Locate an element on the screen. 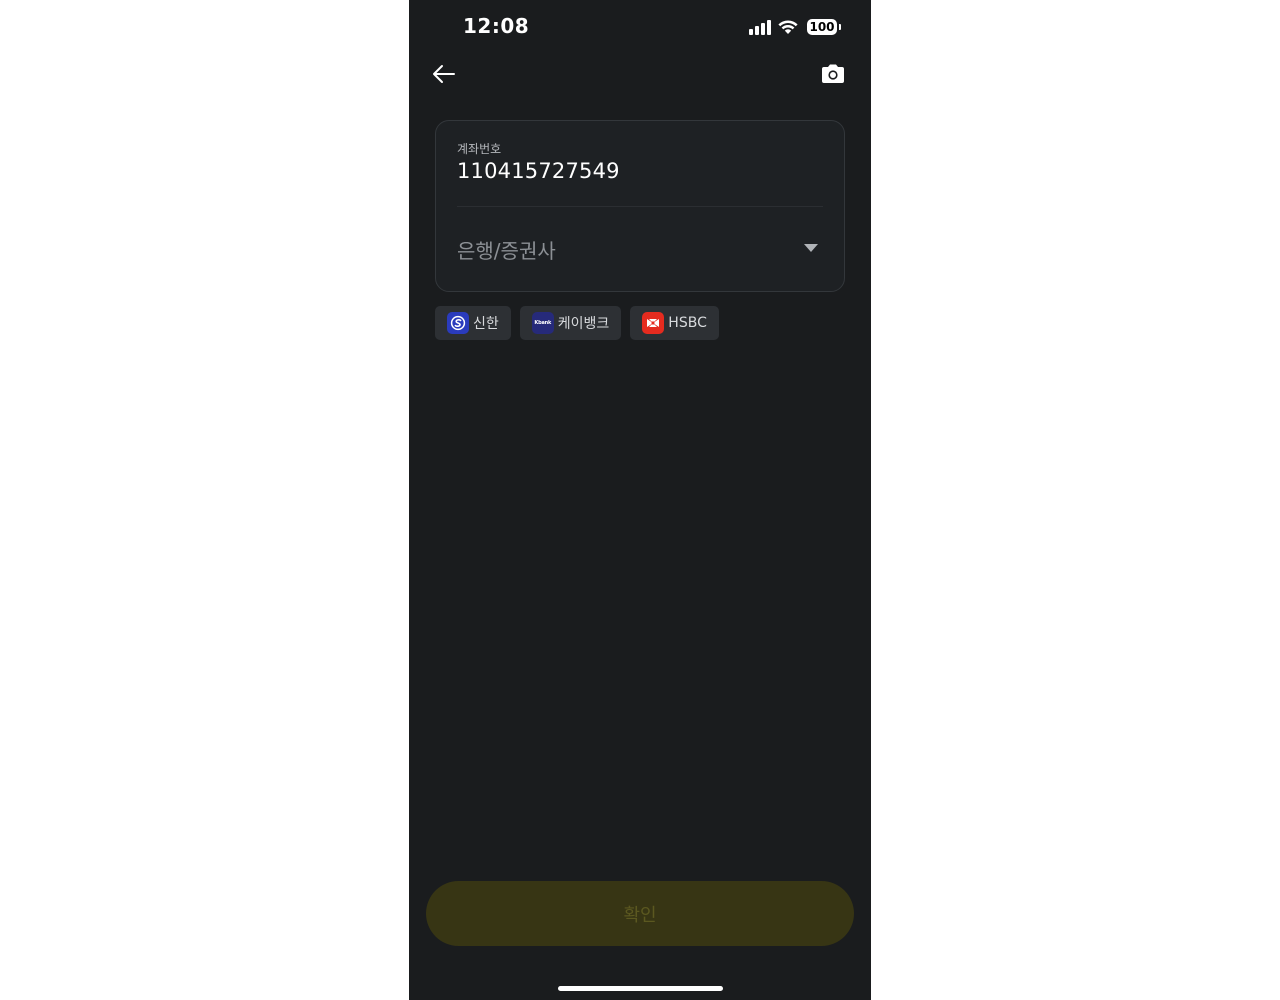 This screenshot has width=1280, height=1000. confirm-button-label: 확인 is located at coordinates (640, 915).